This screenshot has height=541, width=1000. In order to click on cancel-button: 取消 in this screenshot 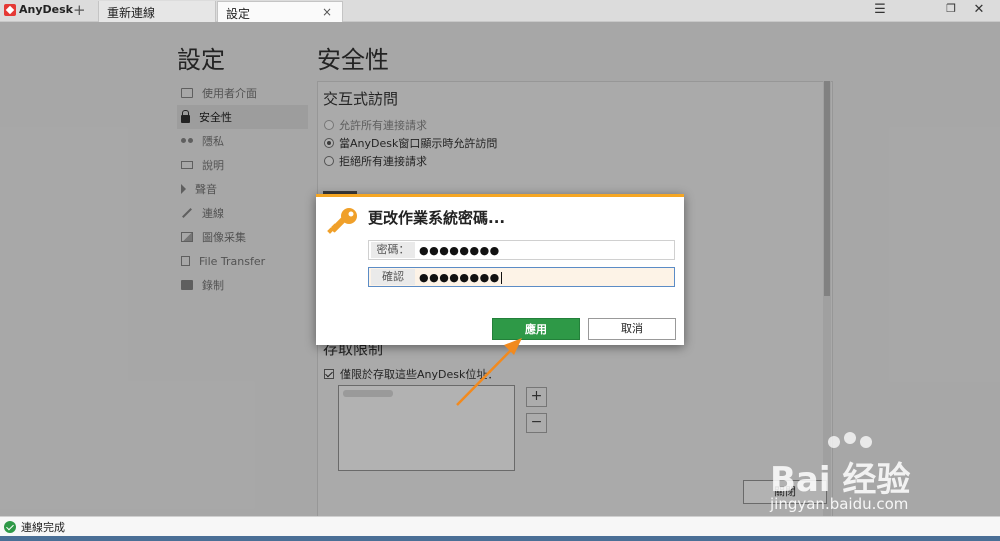, I will do `click(632, 329)`.